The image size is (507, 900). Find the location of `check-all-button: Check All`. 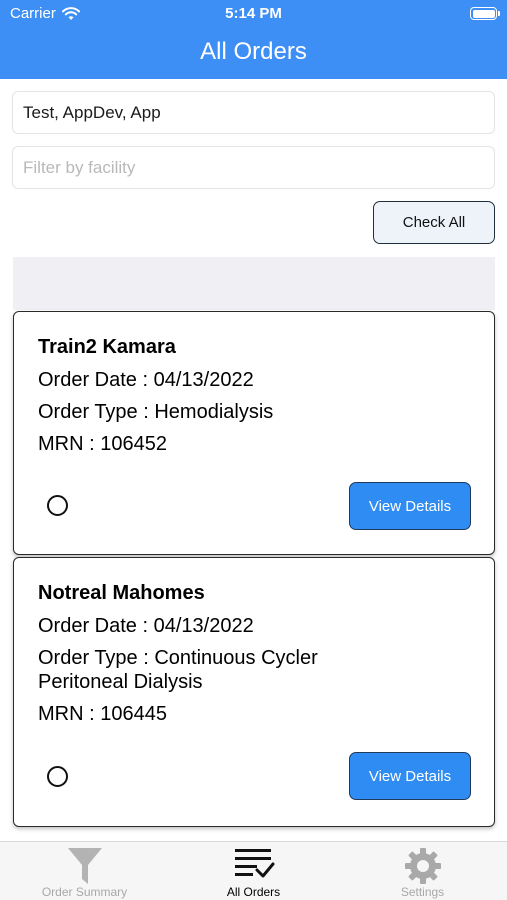

check-all-button: Check All is located at coordinates (434, 222).